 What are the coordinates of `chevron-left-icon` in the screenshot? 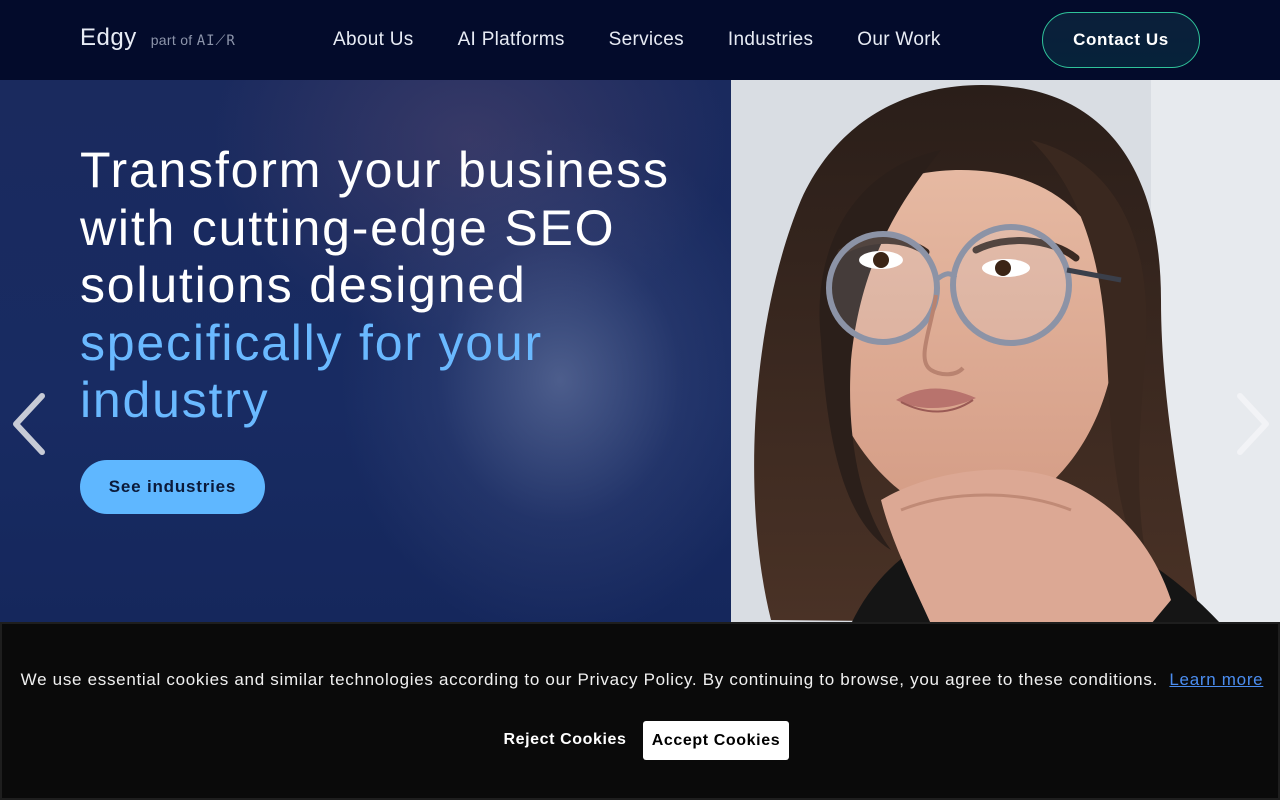 It's located at (29, 424).